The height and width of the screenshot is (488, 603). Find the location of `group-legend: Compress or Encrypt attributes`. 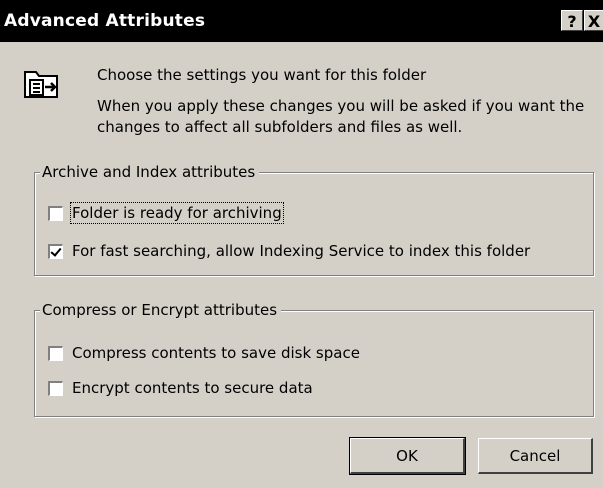

group-legend: Compress or Encrypt attributes is located at coordinates (161, 310).